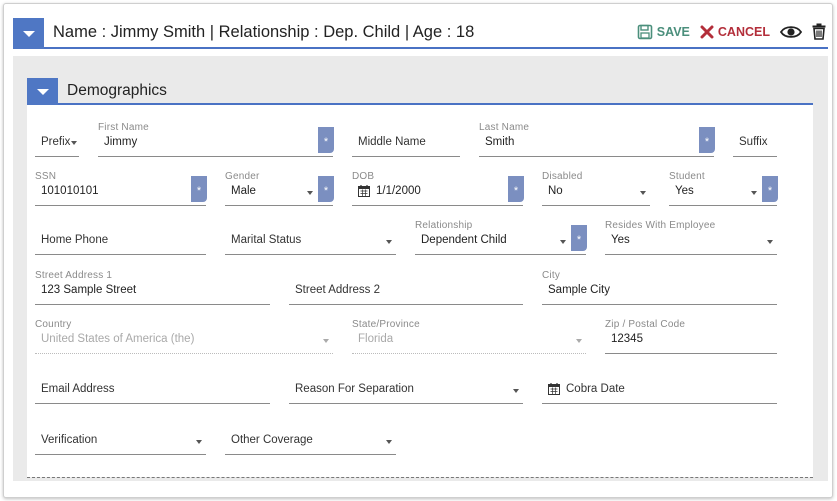 Image resolution: width=837 pixels, height=501 pixels. I want to click on resides-with-employee-label: Resides With Employee, so click(660, 225).